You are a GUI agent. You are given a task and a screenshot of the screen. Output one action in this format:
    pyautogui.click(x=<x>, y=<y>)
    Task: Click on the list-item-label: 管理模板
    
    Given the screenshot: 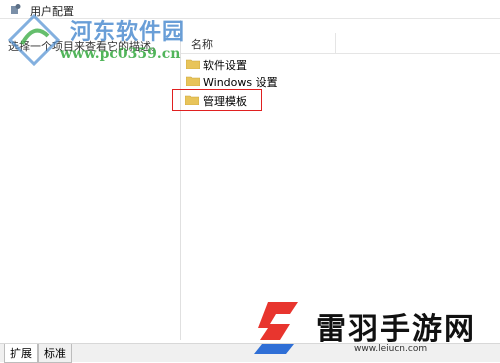 What is the action you would take?
    pyautogui.click(x=225, y=101)
    